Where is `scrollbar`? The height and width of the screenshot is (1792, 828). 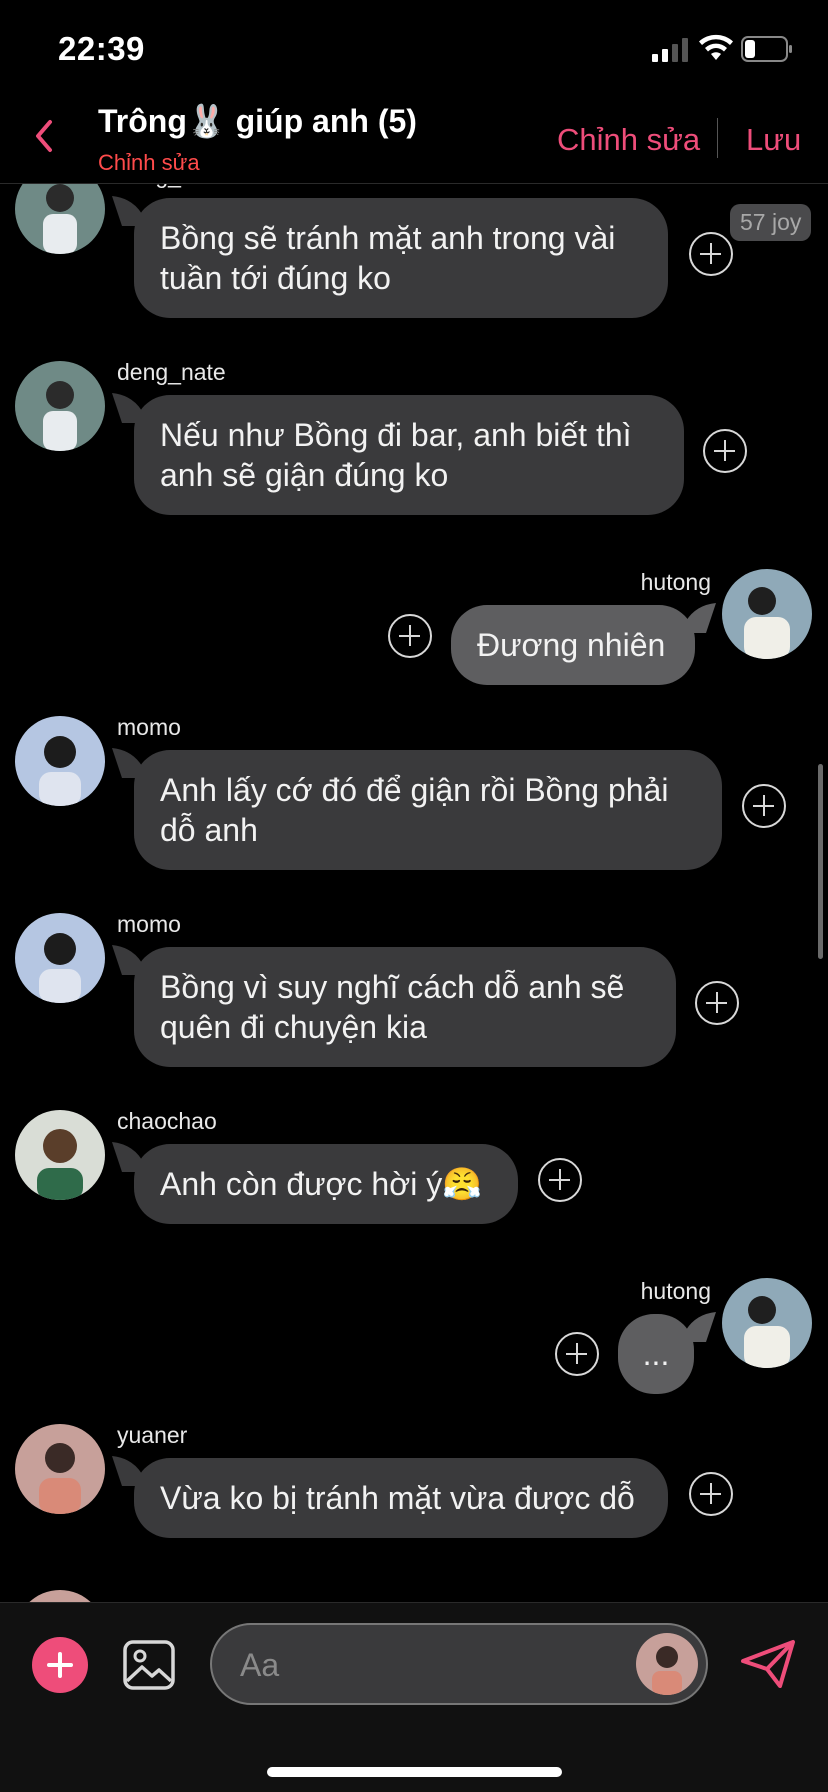
scrollbar is located at coordinates (820, 861).